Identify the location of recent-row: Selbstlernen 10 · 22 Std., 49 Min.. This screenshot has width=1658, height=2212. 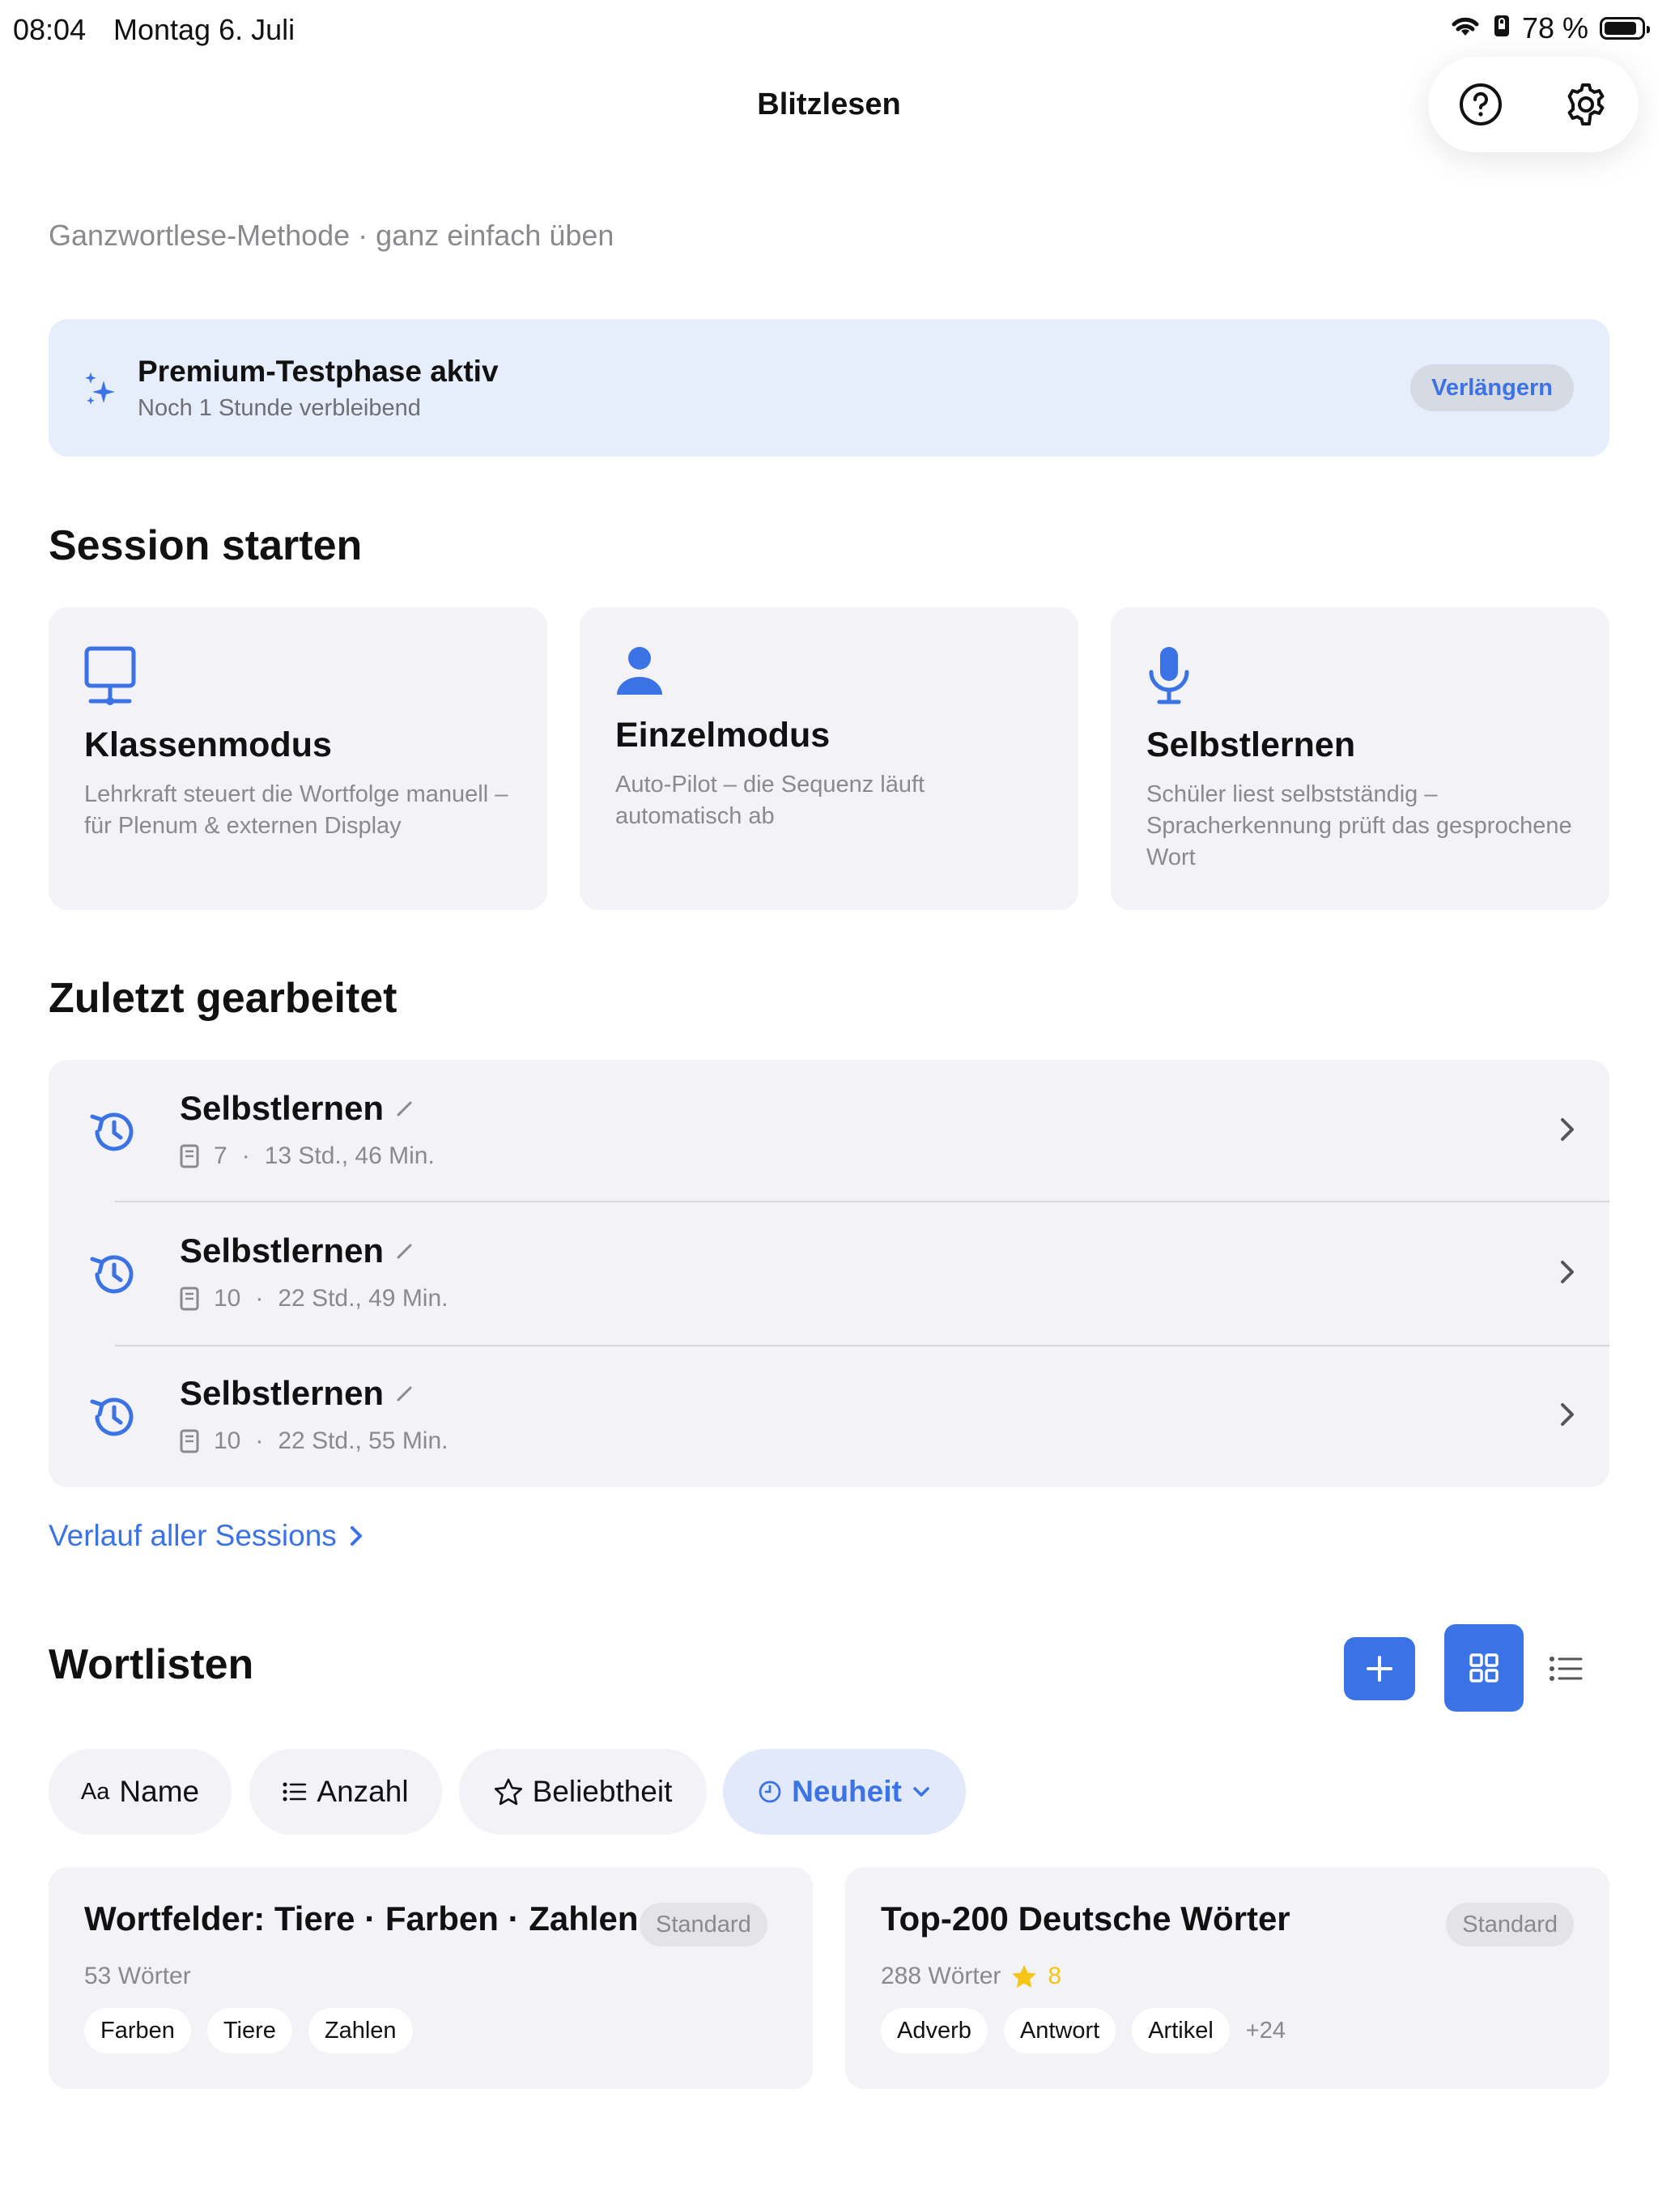
(829, 1273).